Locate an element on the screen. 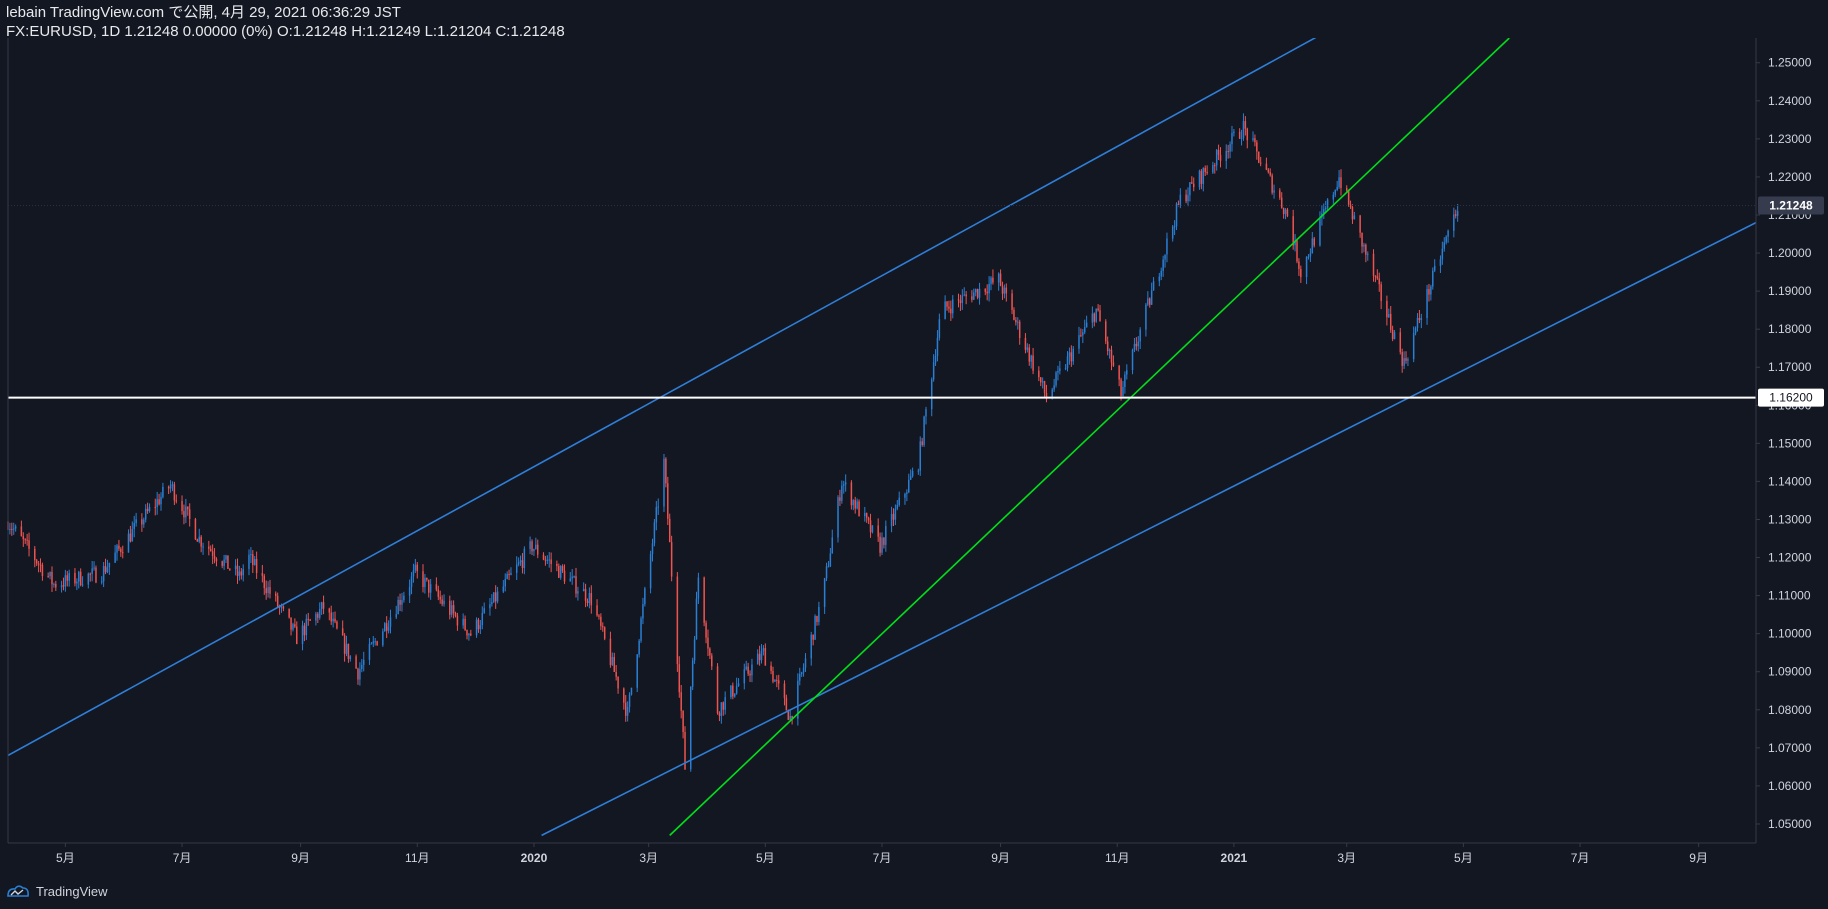  price-tick-label: 1.23000 is located at coordinates (1790, 139).